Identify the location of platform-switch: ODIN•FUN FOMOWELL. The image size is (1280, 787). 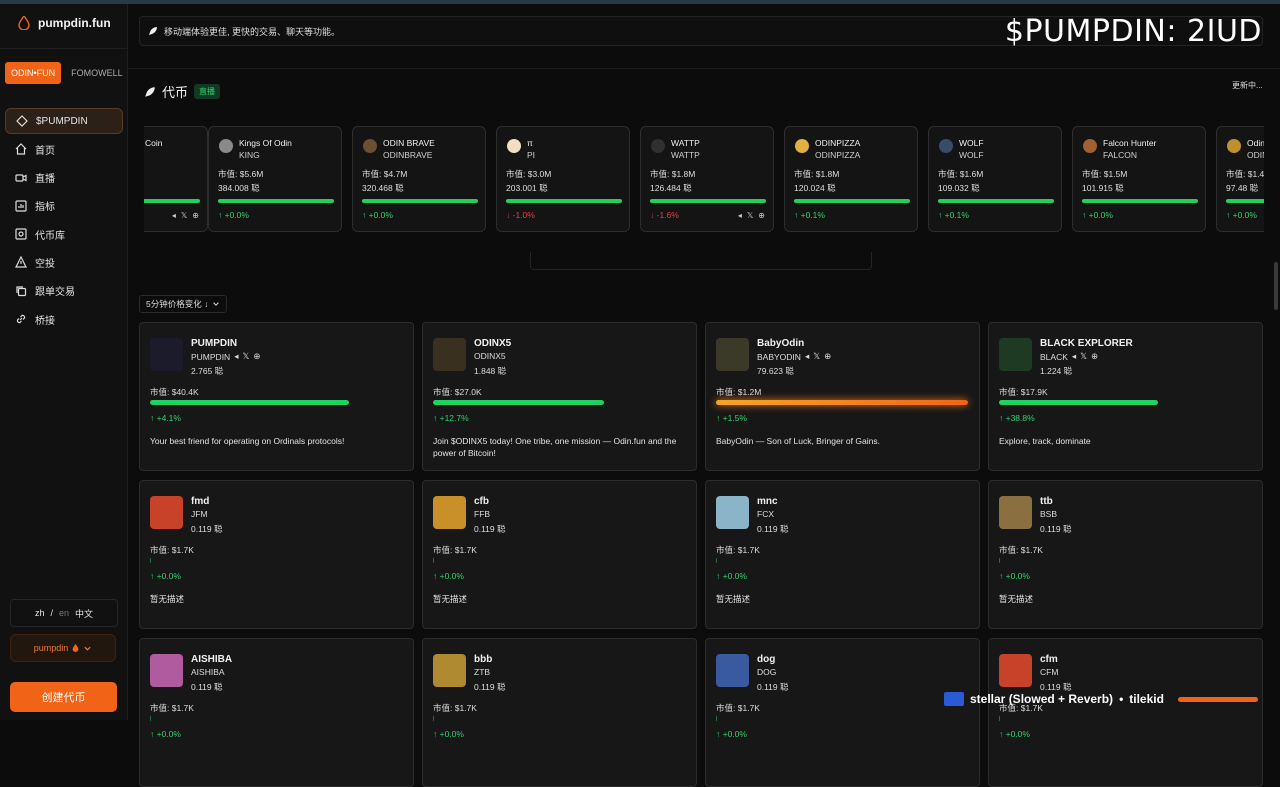
(67, 73).